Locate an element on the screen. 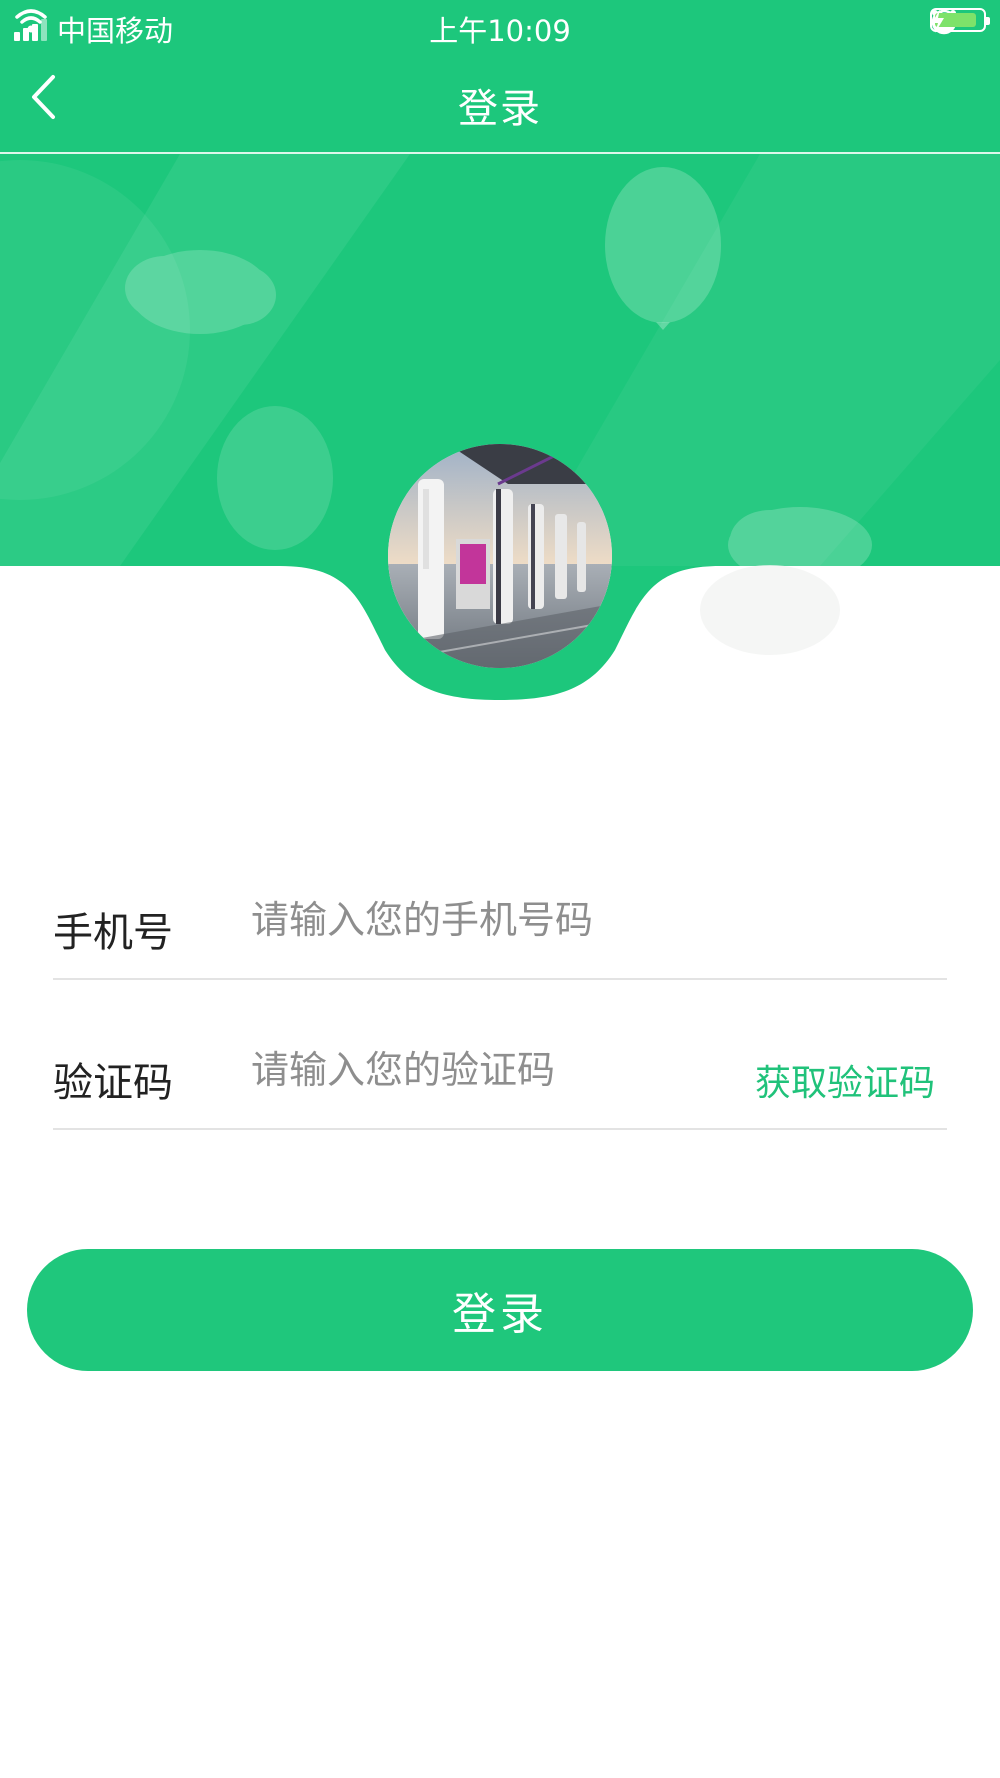 This screenshot has width=1000, height=1778. phone-row: 手机号 is located at coordinates (500, 920).